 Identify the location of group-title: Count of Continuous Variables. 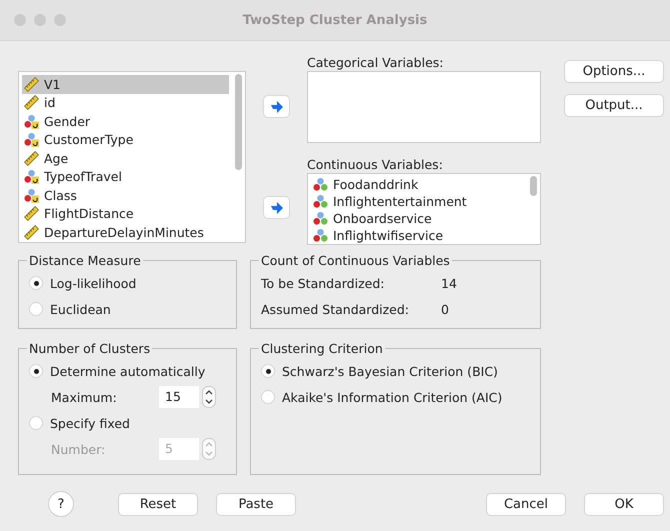
(355, 260).